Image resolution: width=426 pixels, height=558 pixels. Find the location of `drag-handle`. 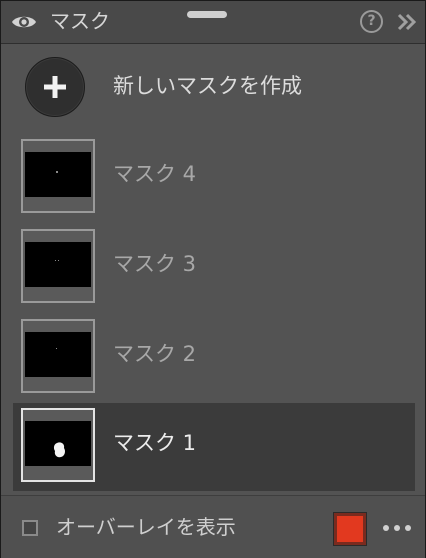

drag-handle is located at coordinates (207, 14).